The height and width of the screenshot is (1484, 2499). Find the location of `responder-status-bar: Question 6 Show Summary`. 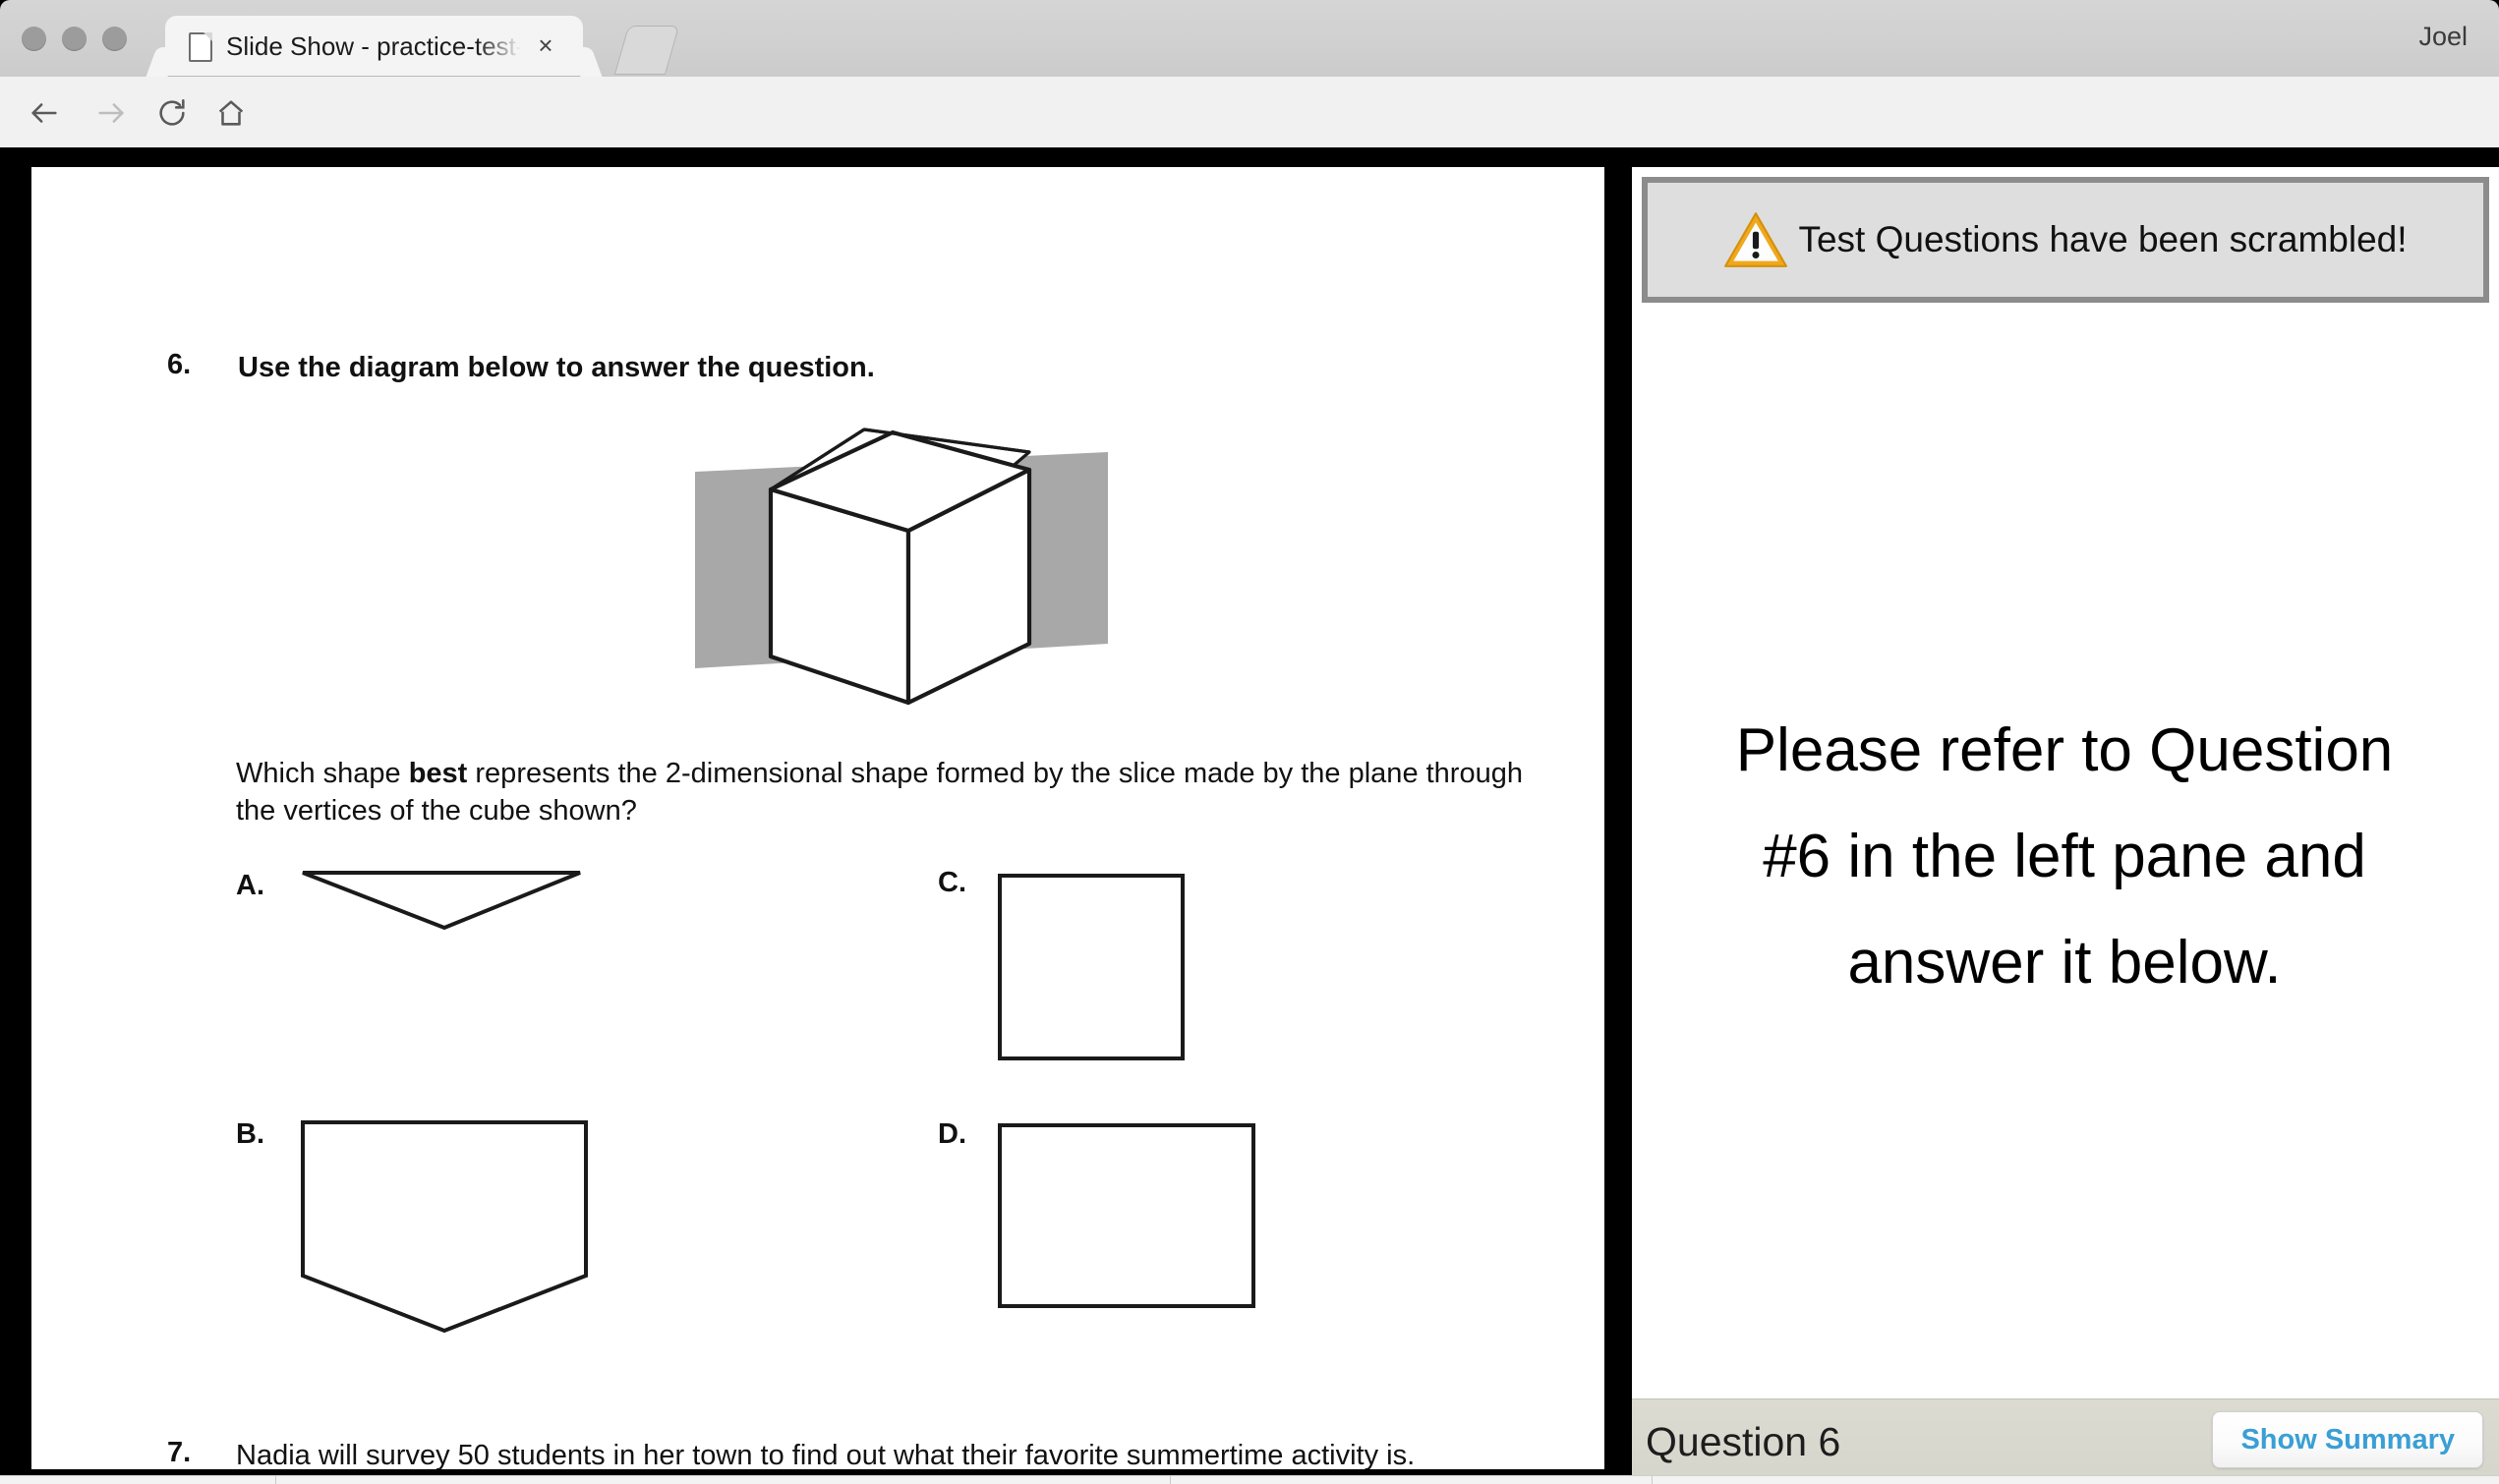

responder-status-bar: Question 6 Show Summary is located at coordinates (2065, 1441).